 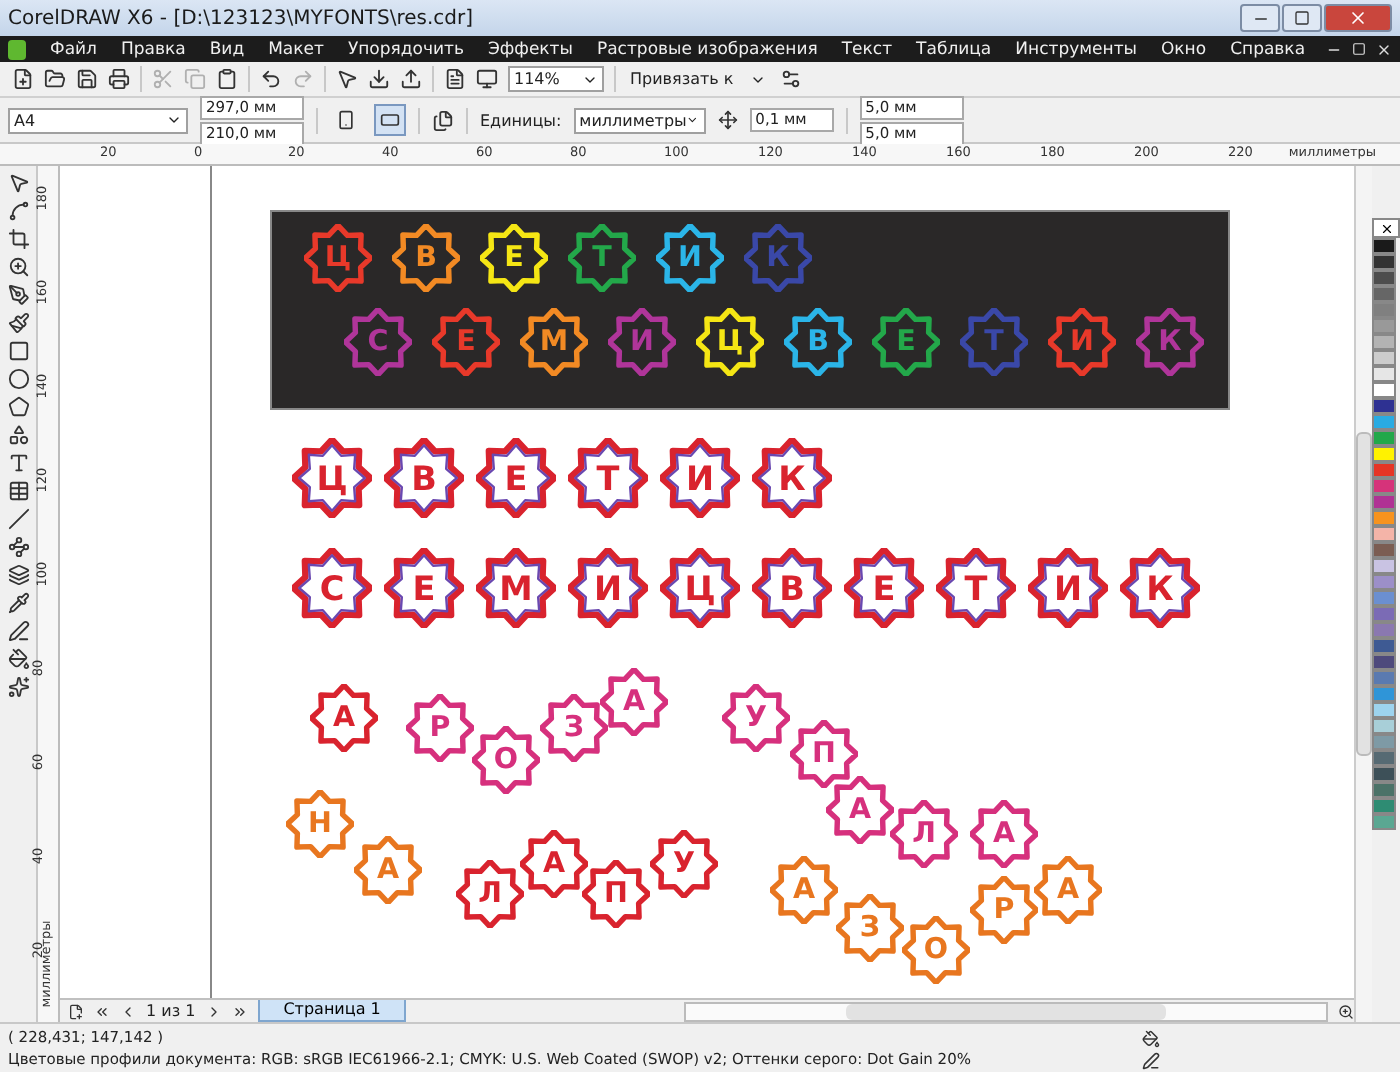 I want to click on monitor-icon, so click(x=487, y=79).